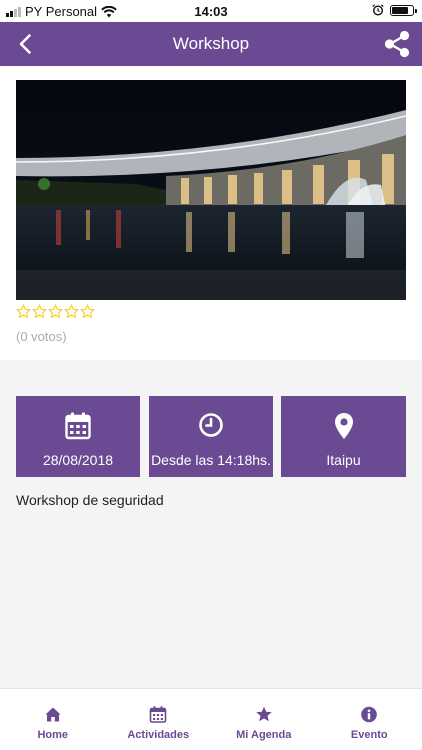 Image resolution: width=422 pixels, height=750 pixels. What do you see at coordinates (397, 44) in the screenshot?
I see `share-button` at bounding box center [397, 44].